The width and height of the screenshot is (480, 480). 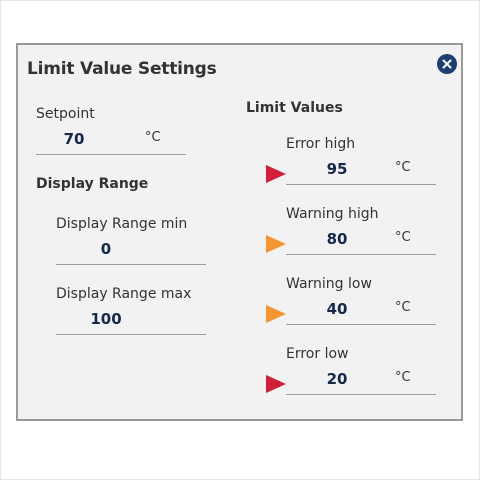 I want to click on warning-low-label: Warning low, so click(x=329, y=284).